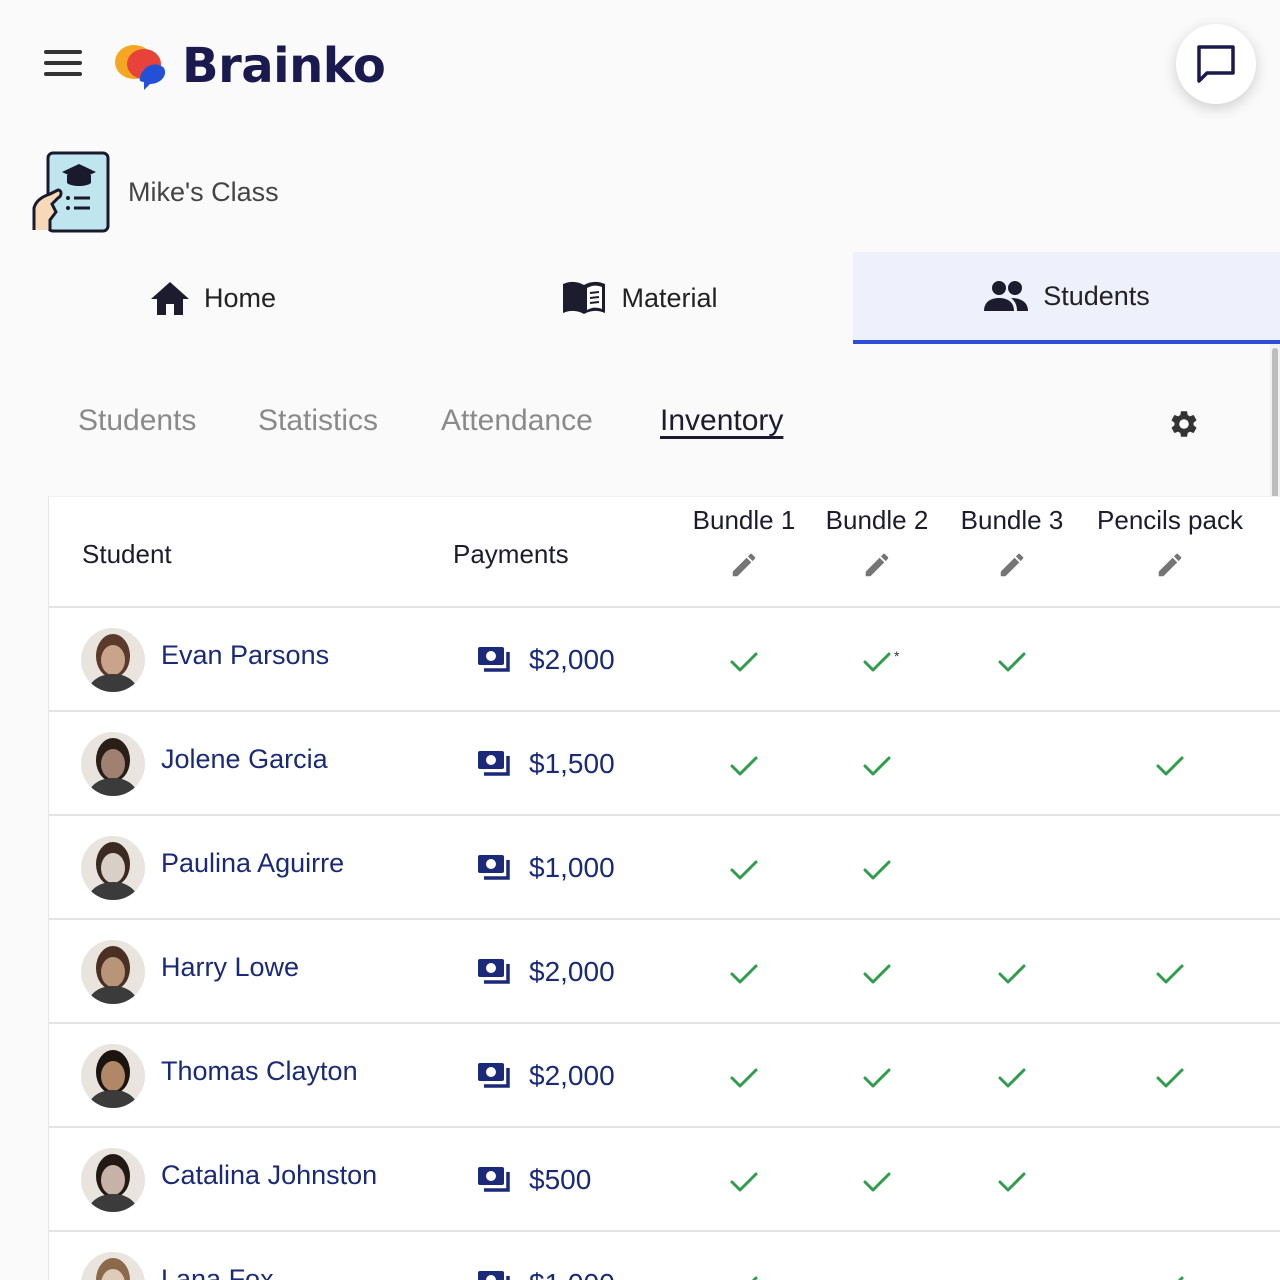 Image resolution: width=1280 pixels, height=1280 pixels. What do you see at coordinates (252, 863) in the screenshot?
I see `student-name-link: Paulina Aguirre` at bounding box center [252, 863].